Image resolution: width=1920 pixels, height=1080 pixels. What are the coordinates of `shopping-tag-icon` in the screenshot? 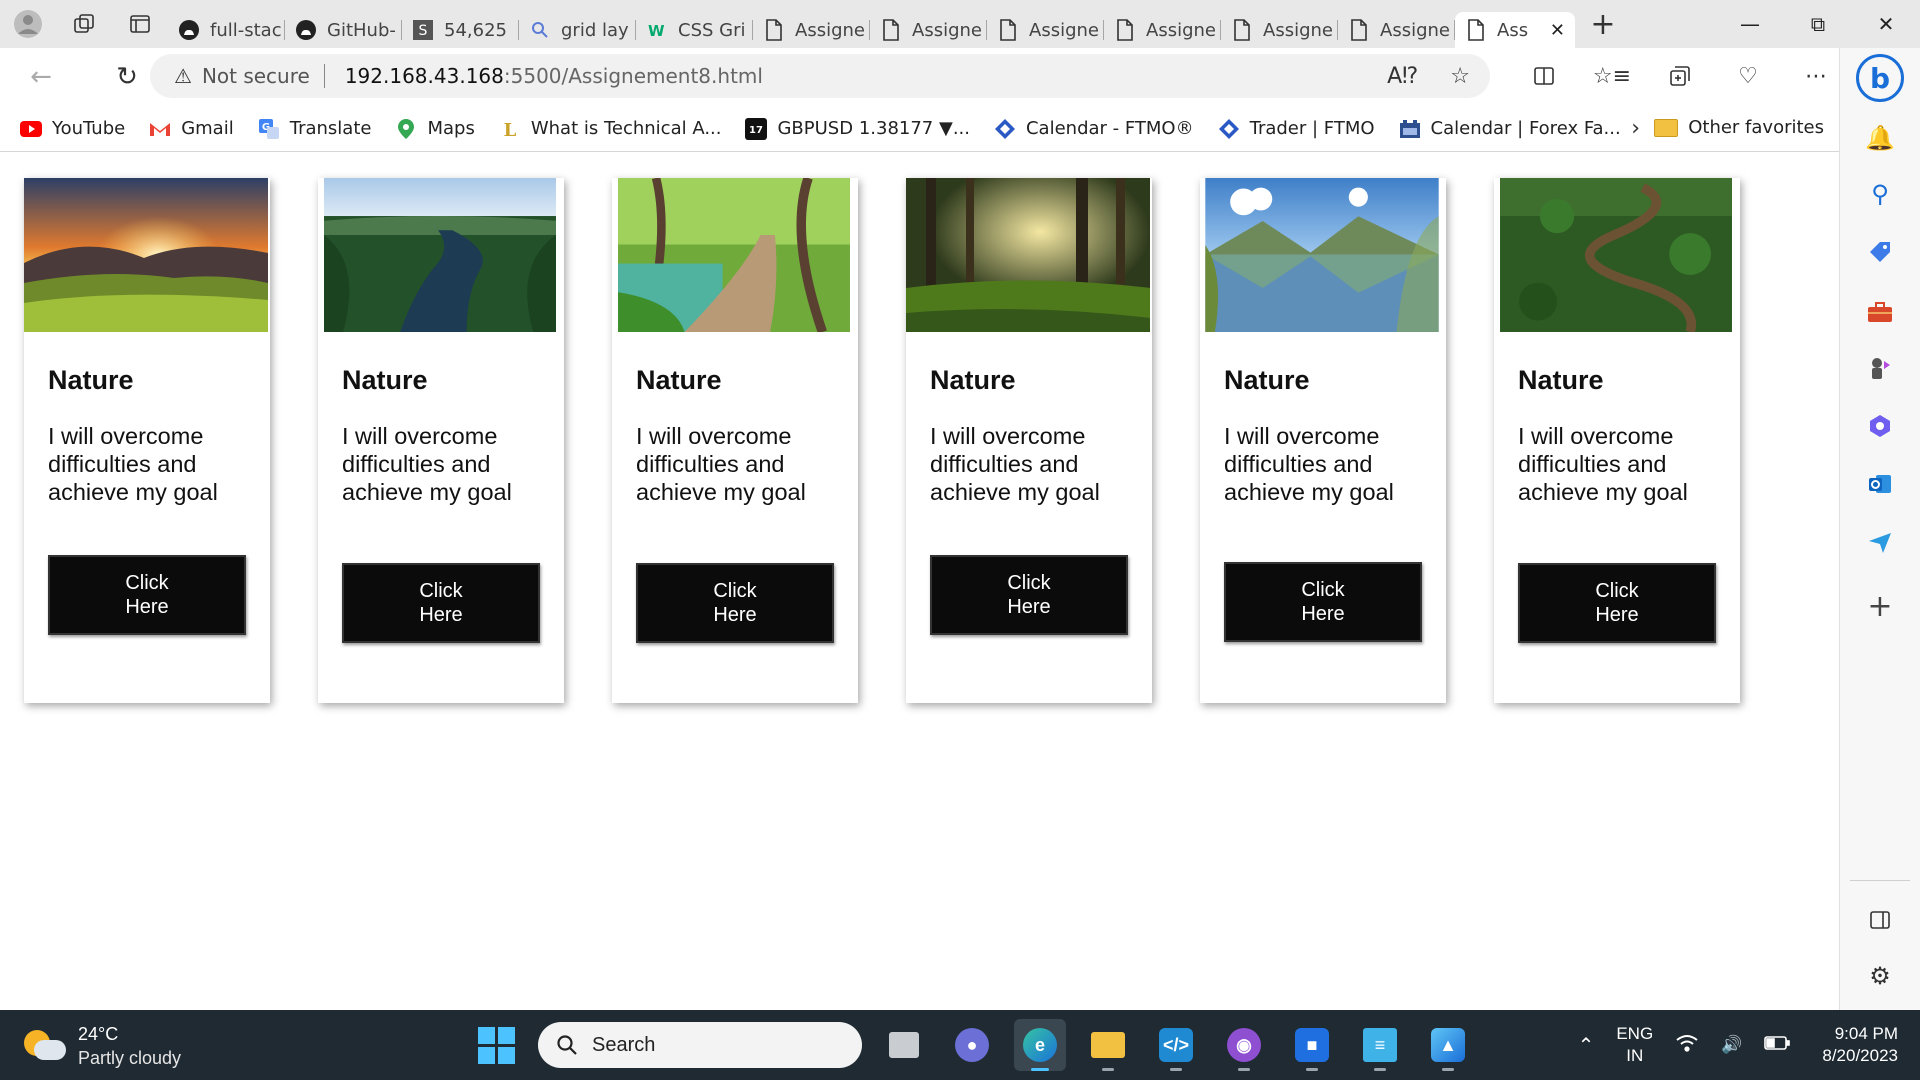 It's located at (1880, 252).